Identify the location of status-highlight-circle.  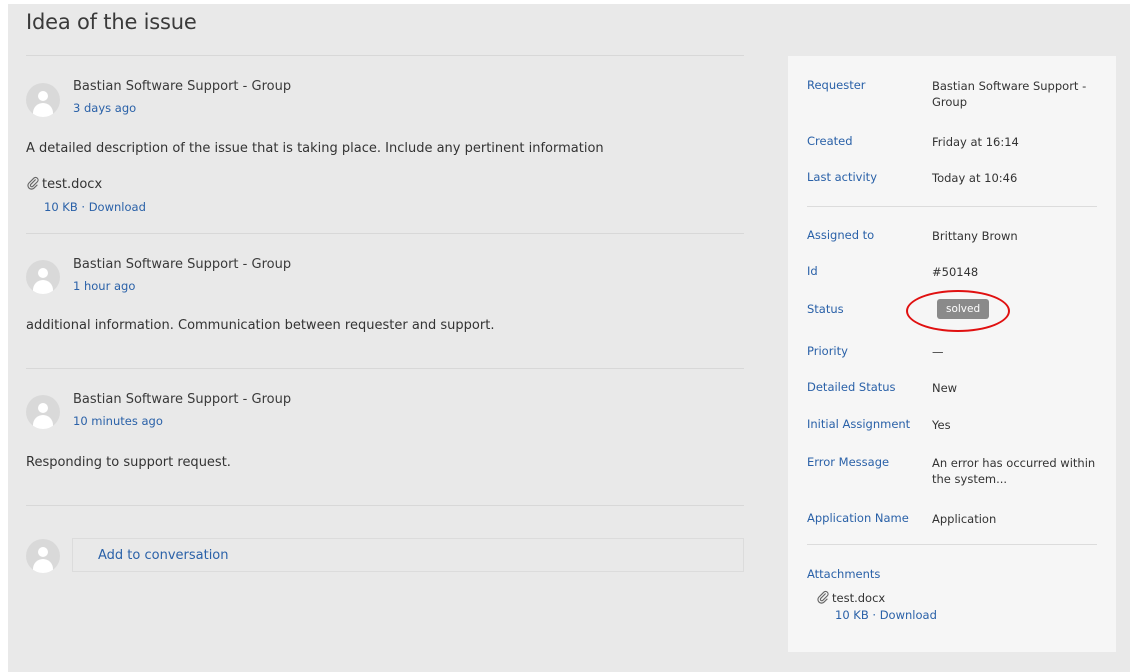
(958, 311).